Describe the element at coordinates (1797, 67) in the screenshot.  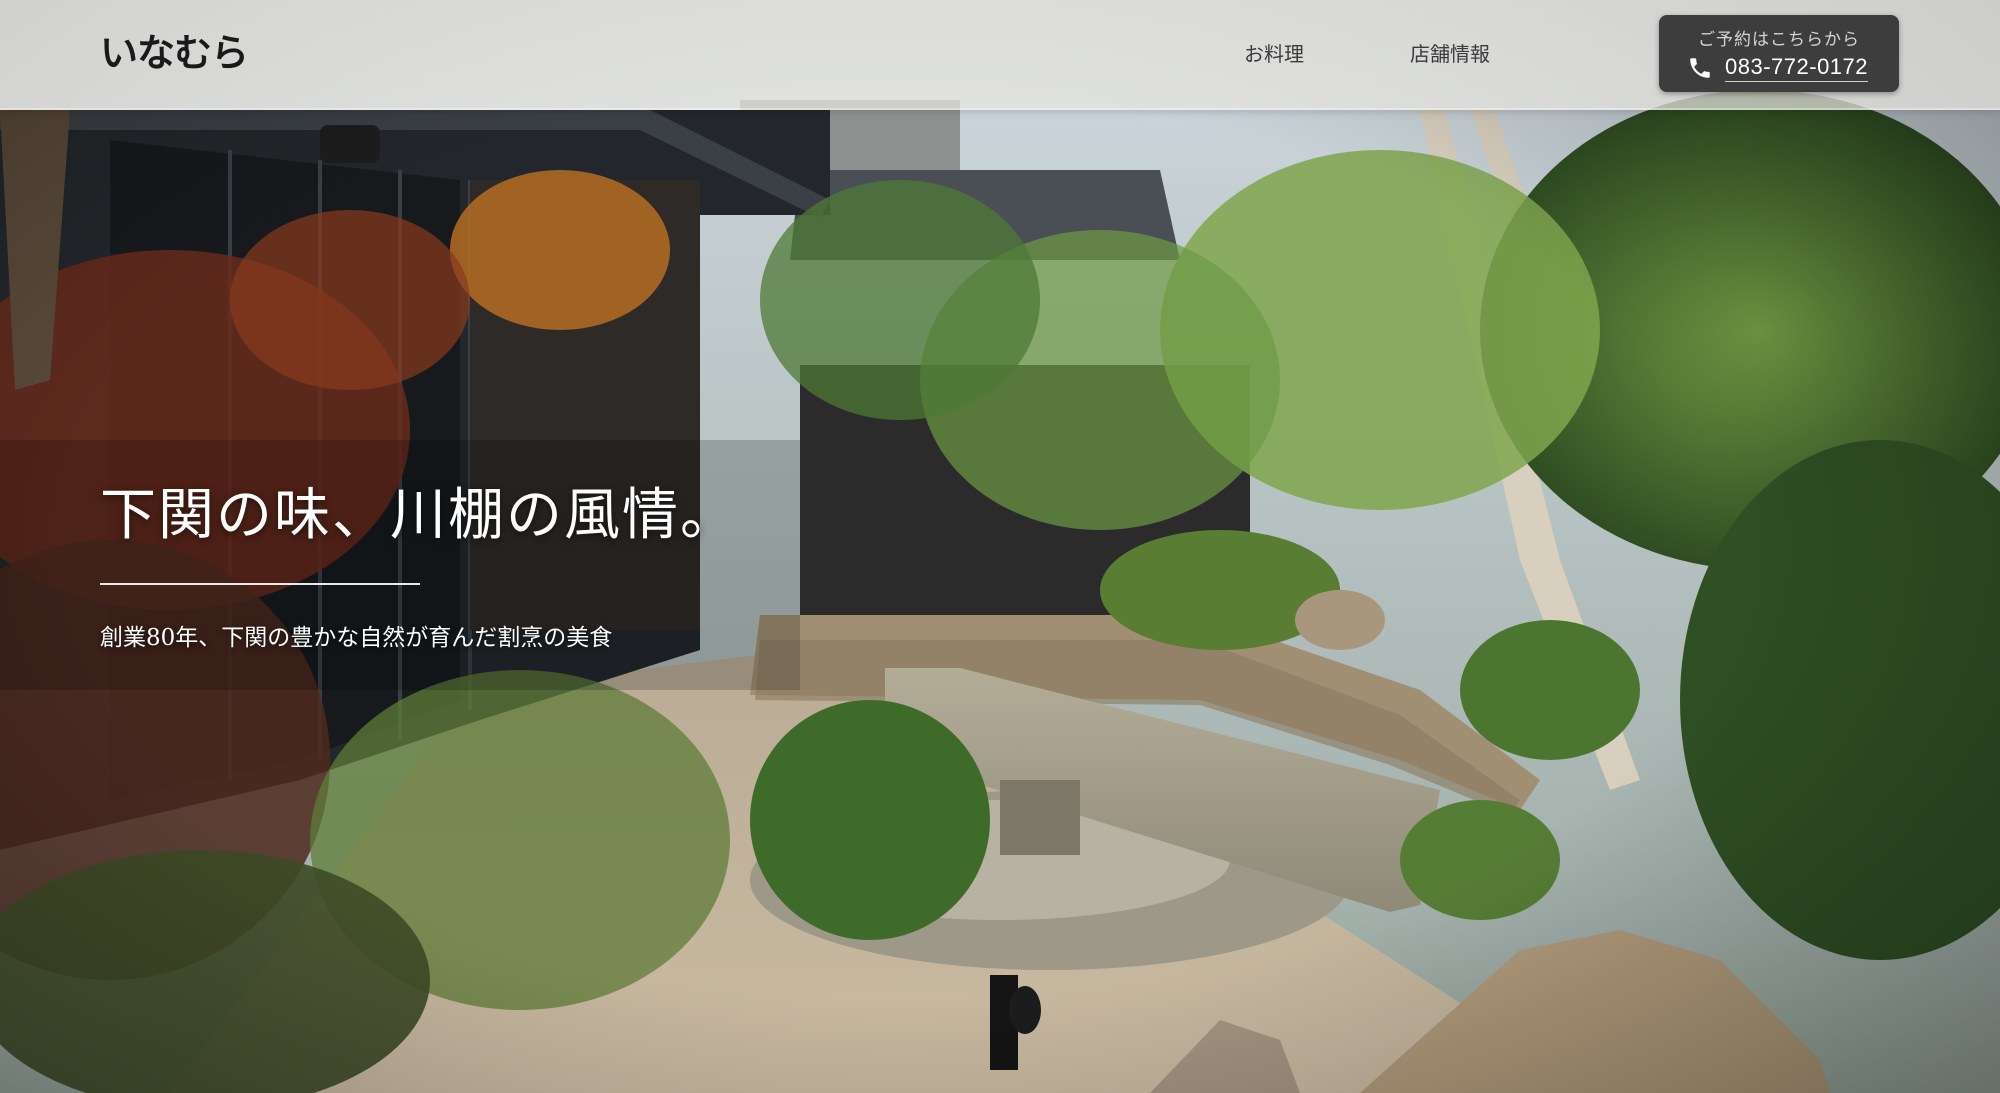
I see `reservation-phone-number: 083-772-0172` at that location.